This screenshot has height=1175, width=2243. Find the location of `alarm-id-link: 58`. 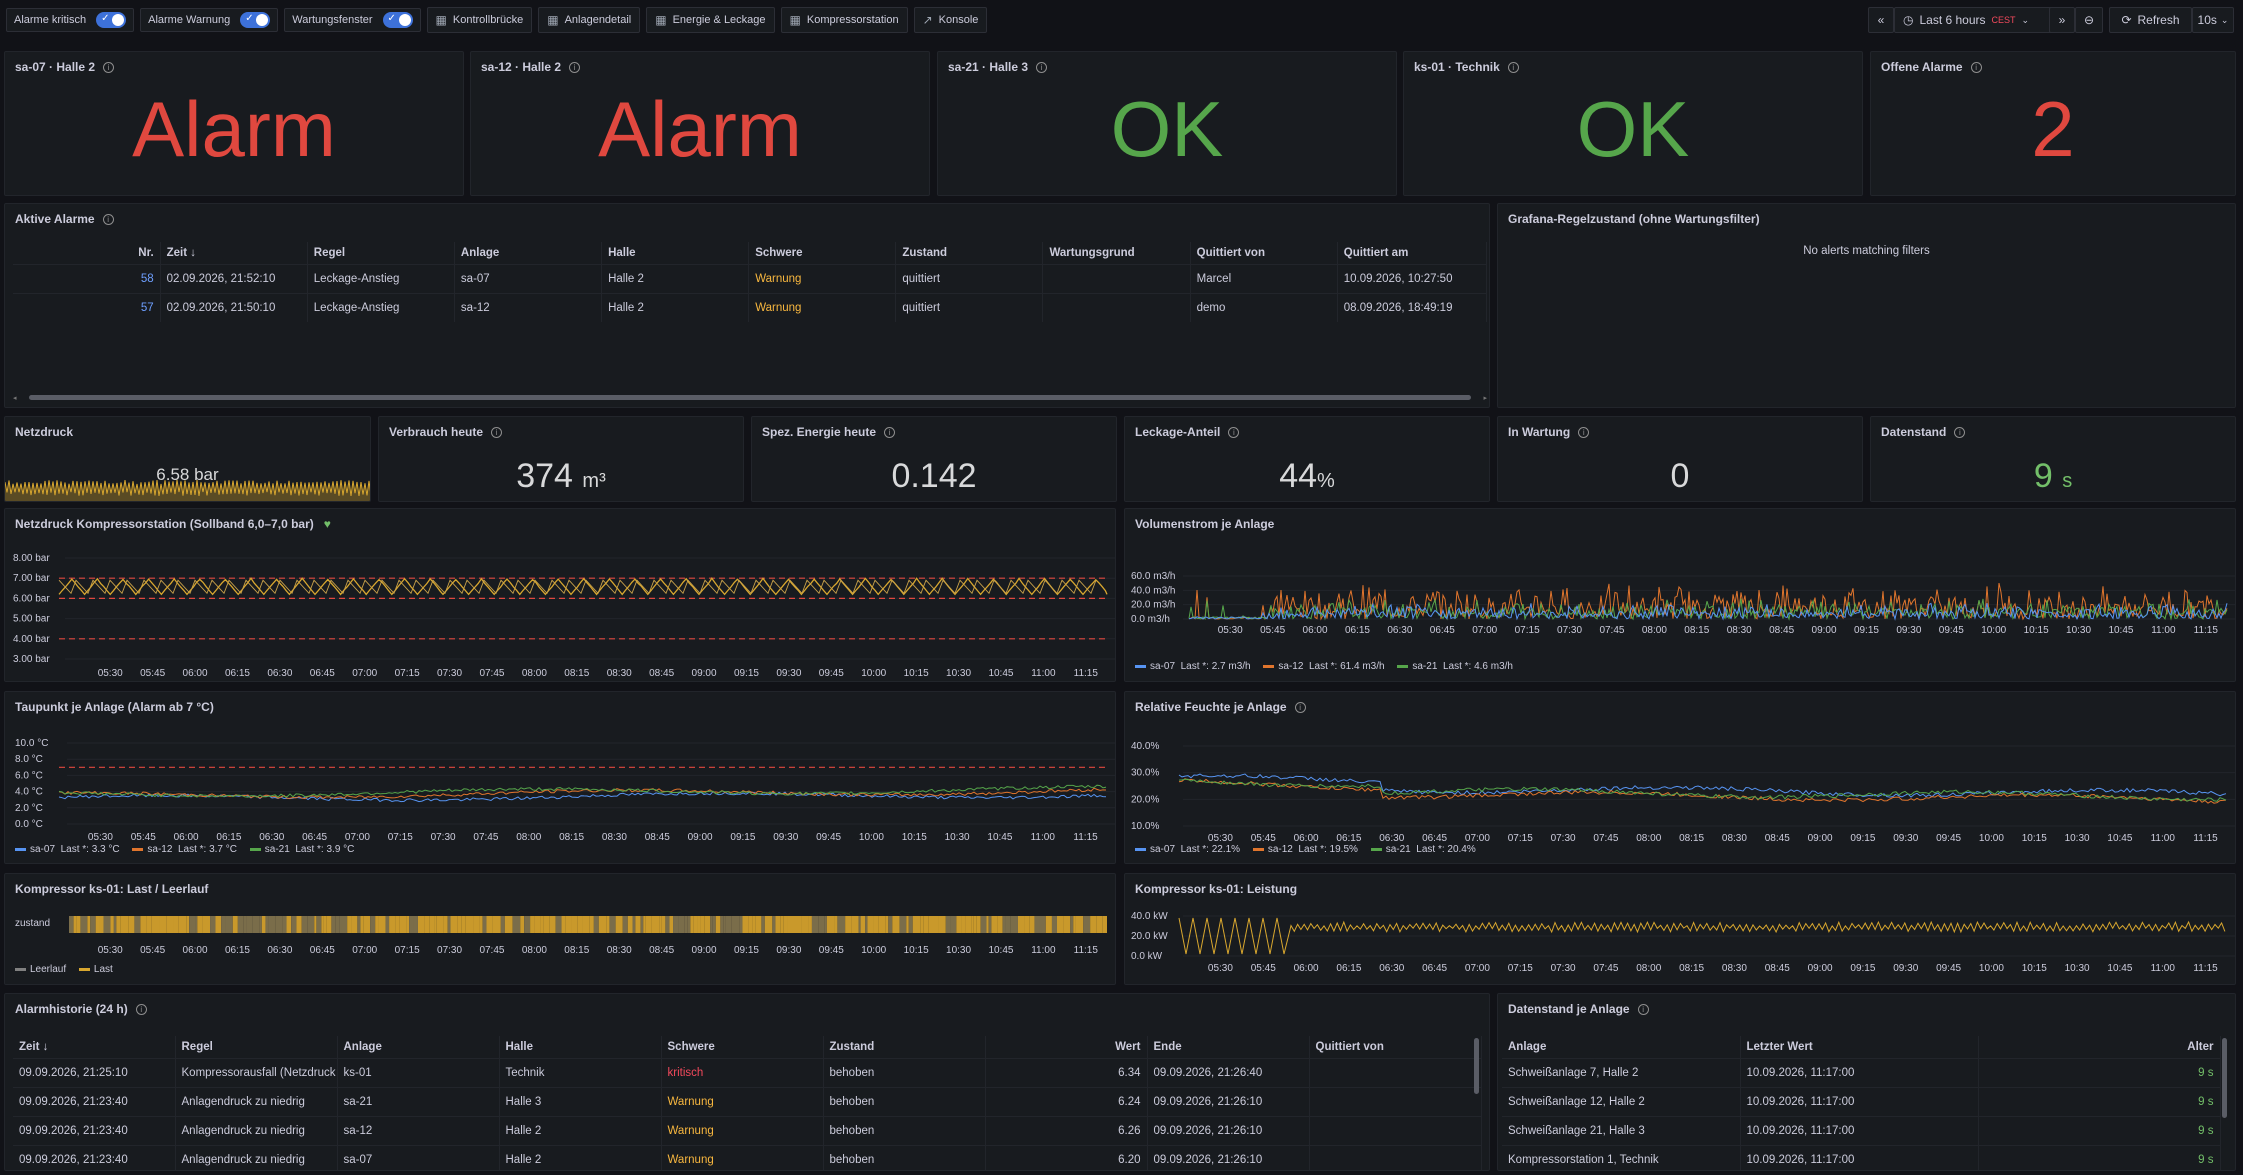

alarm-id-link: 58 is located at coordinates (87, 278).